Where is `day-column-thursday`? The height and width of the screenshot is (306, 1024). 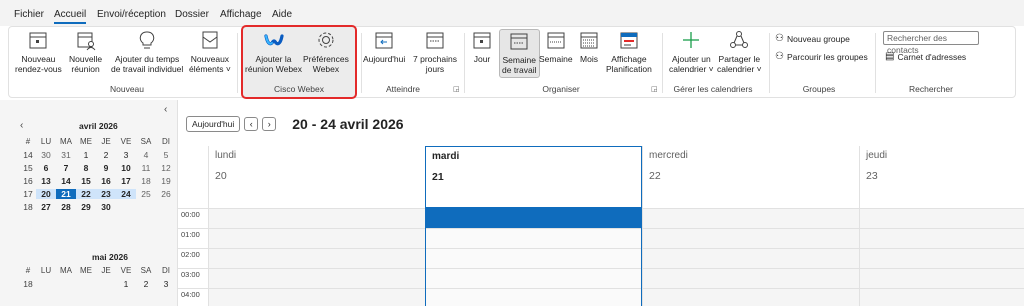
day-column-thursday is located at coordinates (941, 257).